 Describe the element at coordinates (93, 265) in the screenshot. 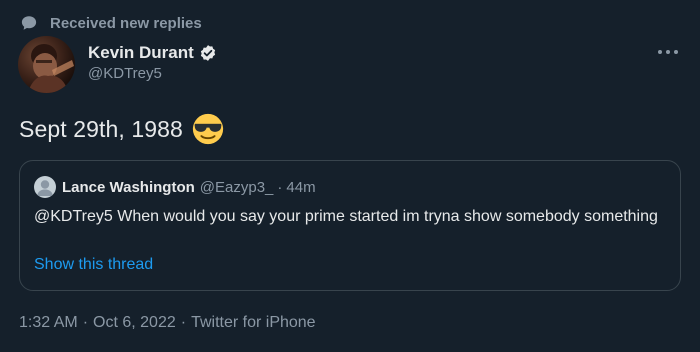

I see `show-thread-link: Show this thread` at that location.